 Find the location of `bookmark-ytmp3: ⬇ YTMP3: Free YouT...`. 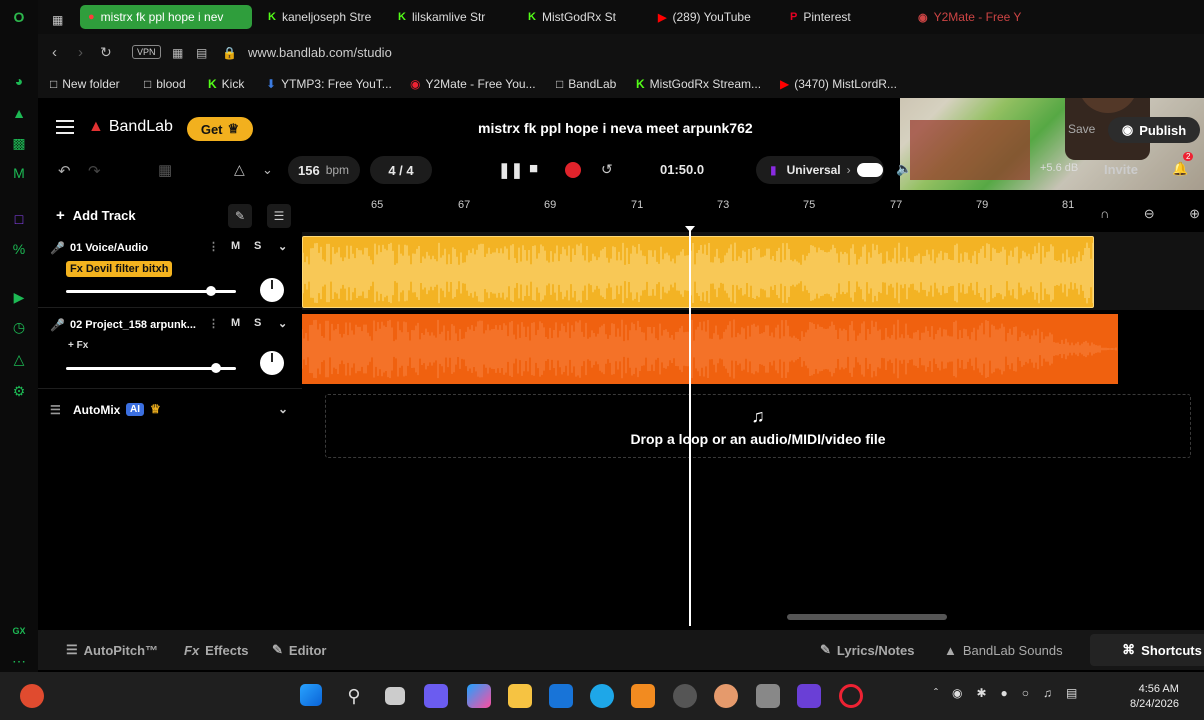

bookmark-ytmp3: ⬇ YTMP3: Free YouT... is located at coordinates (329, 84).